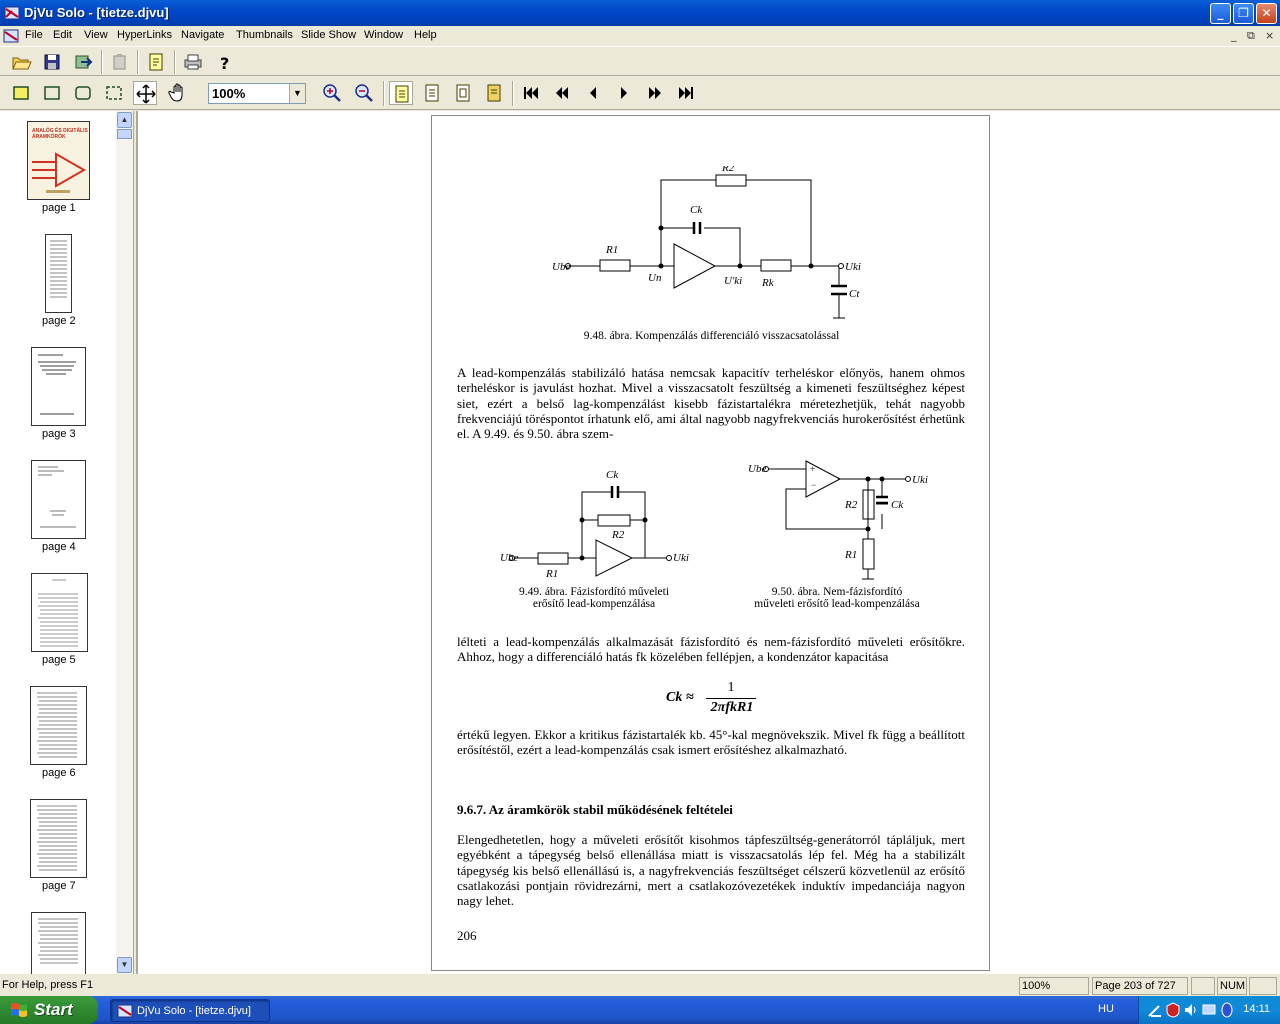 The width and height of the screenshot is (1280, 1024). Describe the element at coordinates (96, 35) in the screenshot. I see `menu-view: View` at that location.